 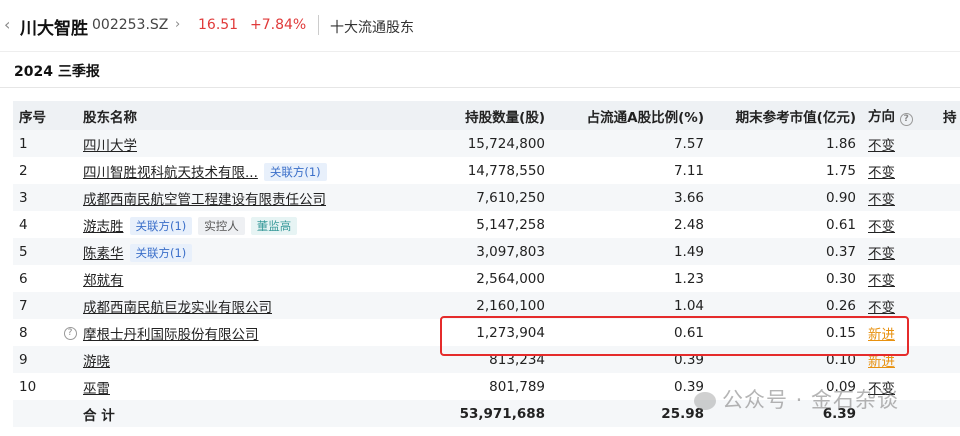 I want to click on shares-cell: 7,610,250, so click(x=459, y=197).